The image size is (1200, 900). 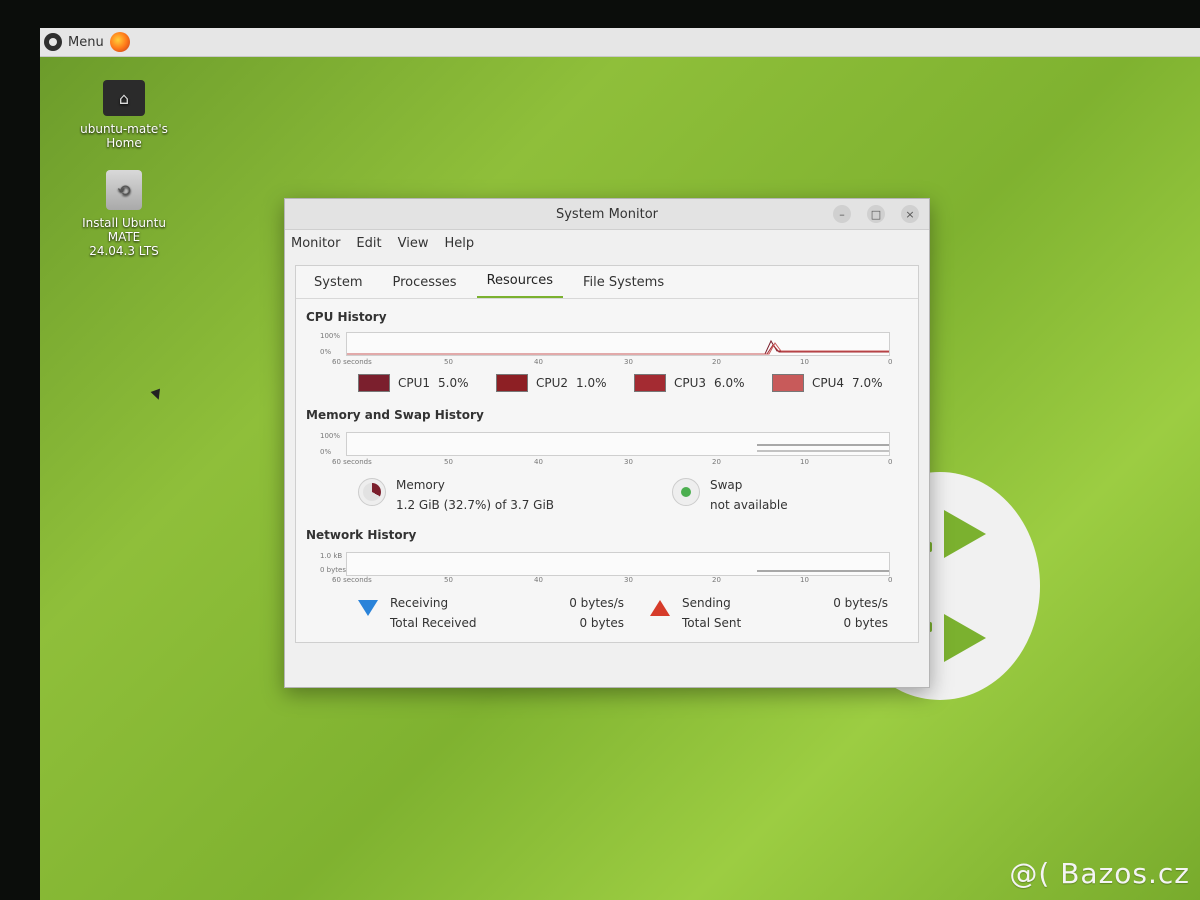 I want to click on network-y-bottom-label: 0 bytes, so click(x=333, y=570).